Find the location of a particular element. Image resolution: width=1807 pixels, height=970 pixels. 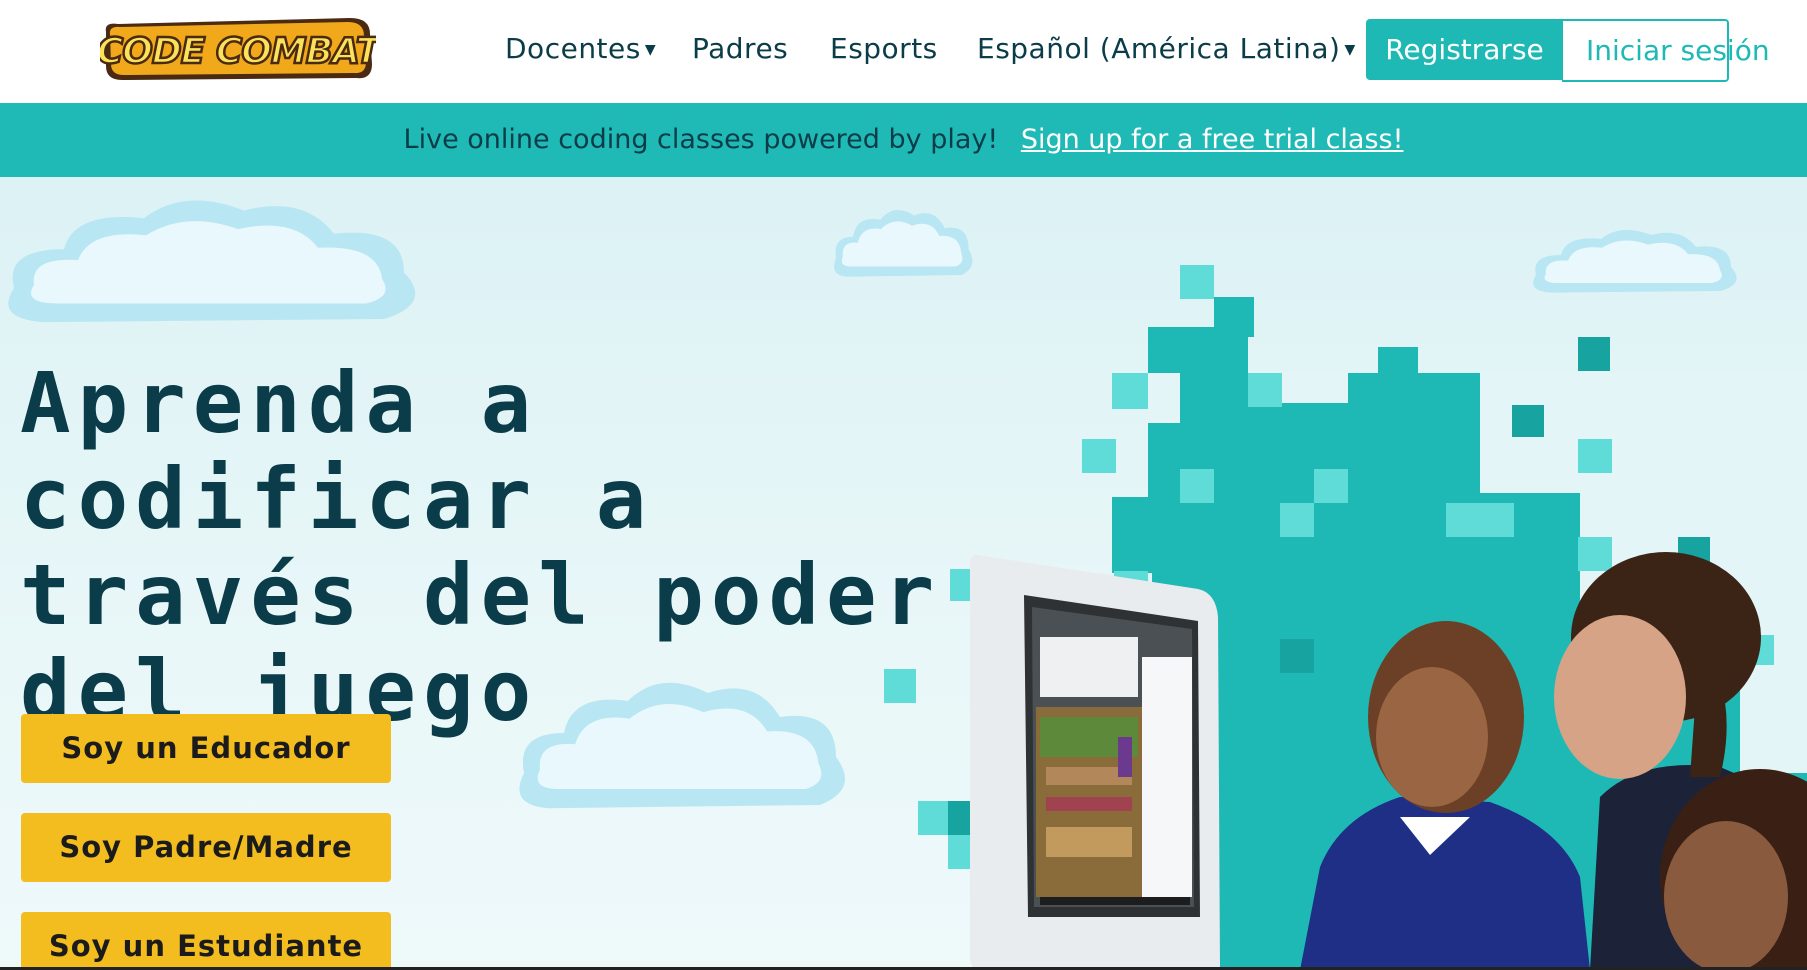

nav-docentes: Docentes ▼ is located at coordinates (580, 48).